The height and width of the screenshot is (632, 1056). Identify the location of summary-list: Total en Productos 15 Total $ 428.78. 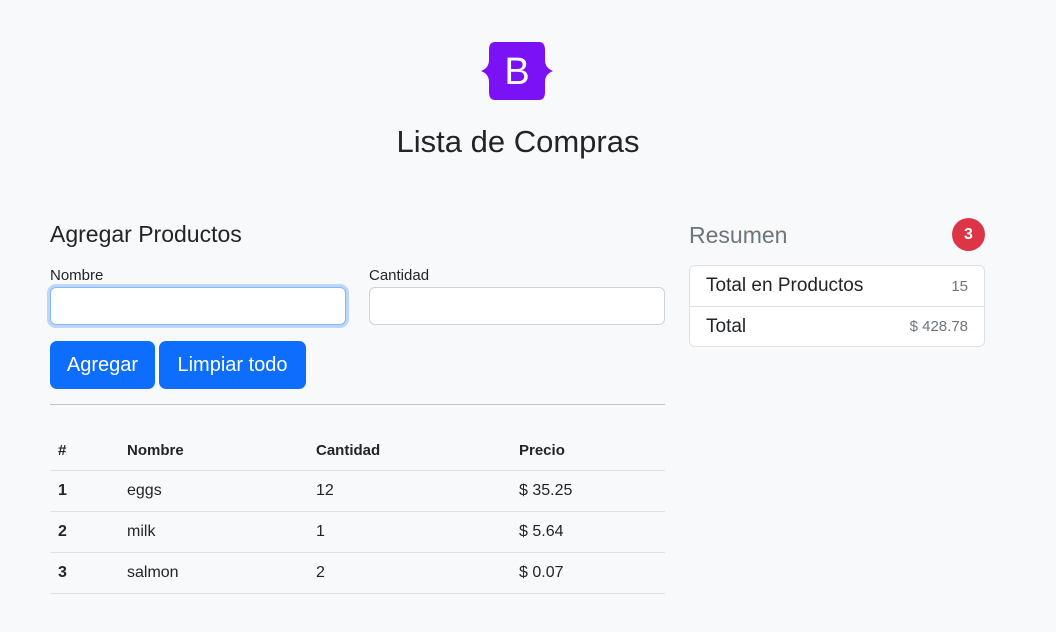
(837, 306).